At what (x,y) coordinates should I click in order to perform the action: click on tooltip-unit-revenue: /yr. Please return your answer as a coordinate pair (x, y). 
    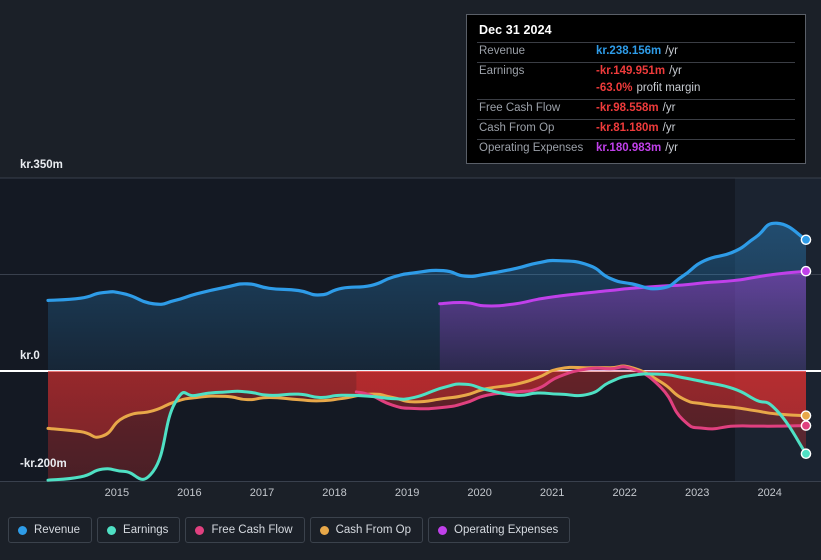
    Looking at the image, I should click on (672, 51).